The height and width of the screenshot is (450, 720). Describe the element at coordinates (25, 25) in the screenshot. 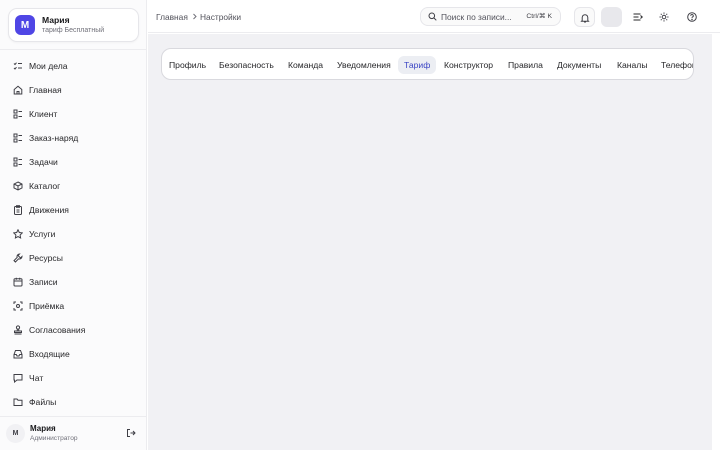

I see `account-avatar: М` at that location.